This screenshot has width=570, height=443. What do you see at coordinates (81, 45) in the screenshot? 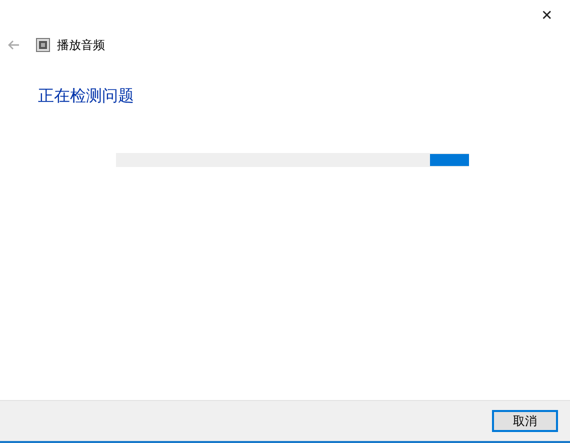
I see `window-title: 播放音频` at bounding box center [81, 45].